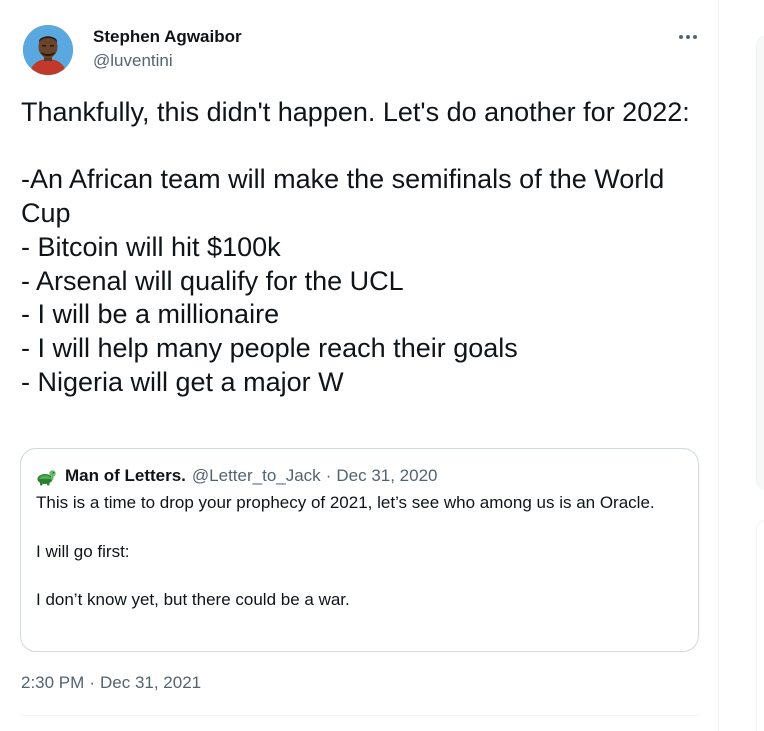  I want to click on more-options-button, so click(688, 37).